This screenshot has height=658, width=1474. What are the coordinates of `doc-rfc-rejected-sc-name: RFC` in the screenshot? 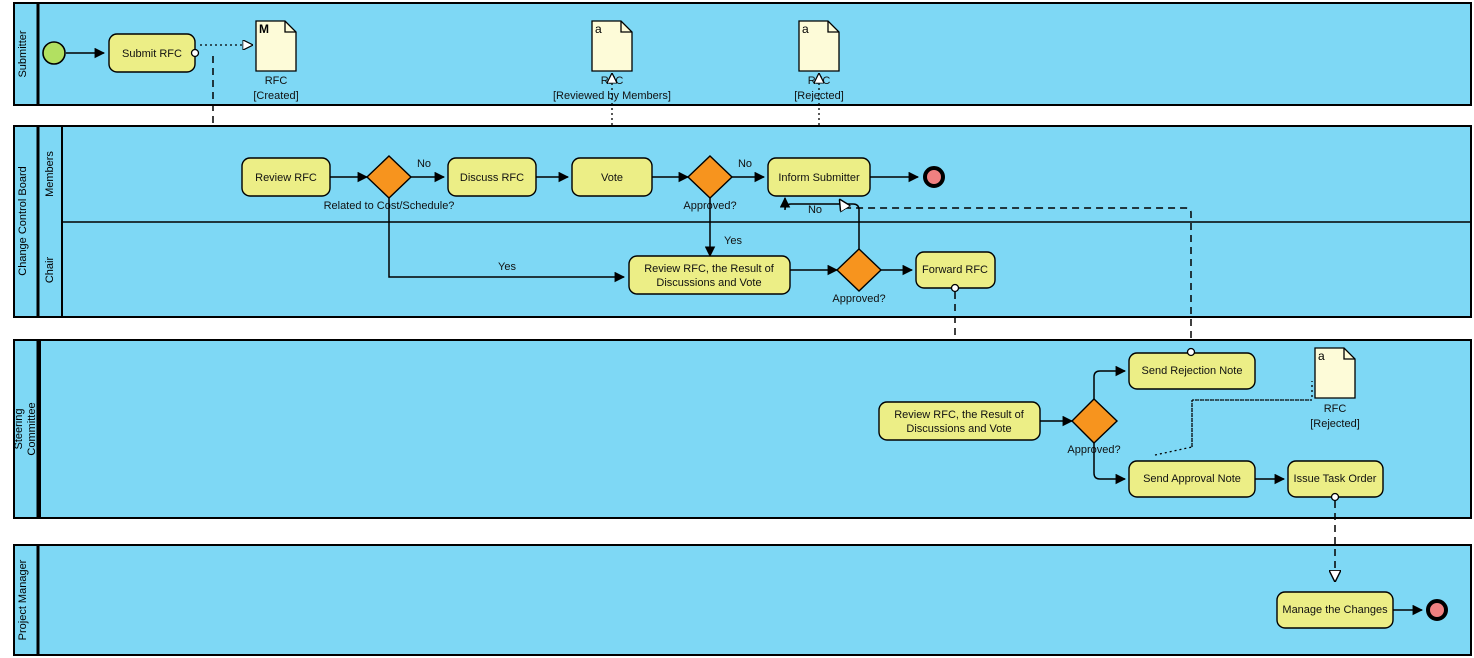 It's located at (1335, 409).